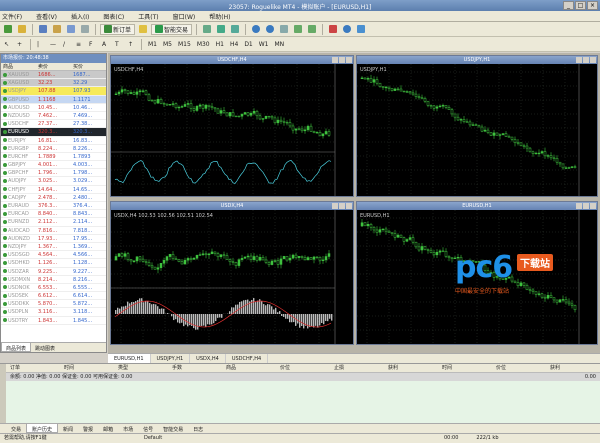  I want to click on chart-tab: USDJPY,H1, so click(171, 358).